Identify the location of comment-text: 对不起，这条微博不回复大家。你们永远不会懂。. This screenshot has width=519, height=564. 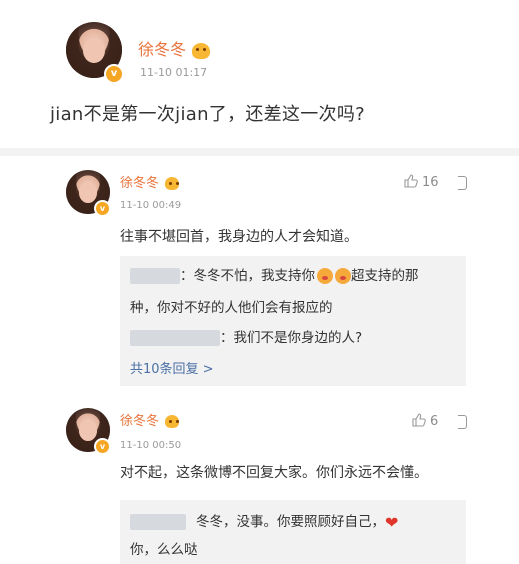
(274, 473).